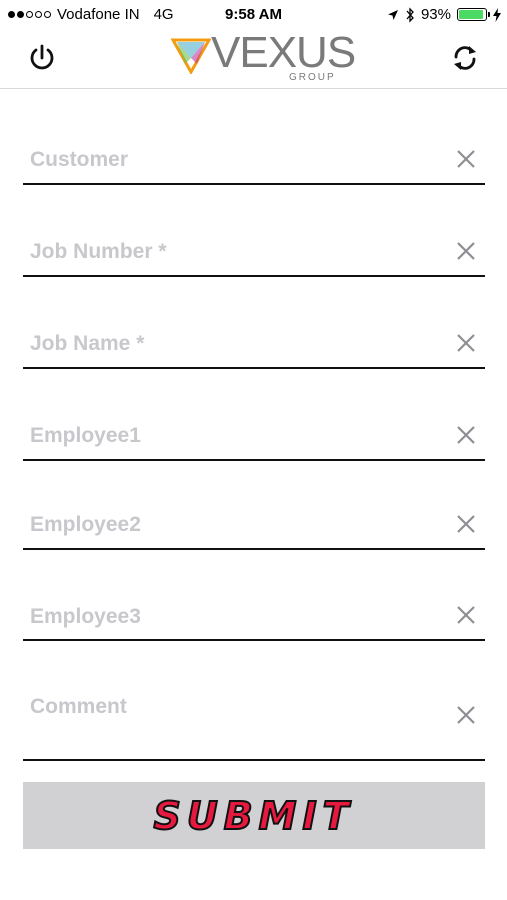 Image resolution: width=507 pixels, height=900 pixels. I want to click on refresh-button, so click(465, 58).